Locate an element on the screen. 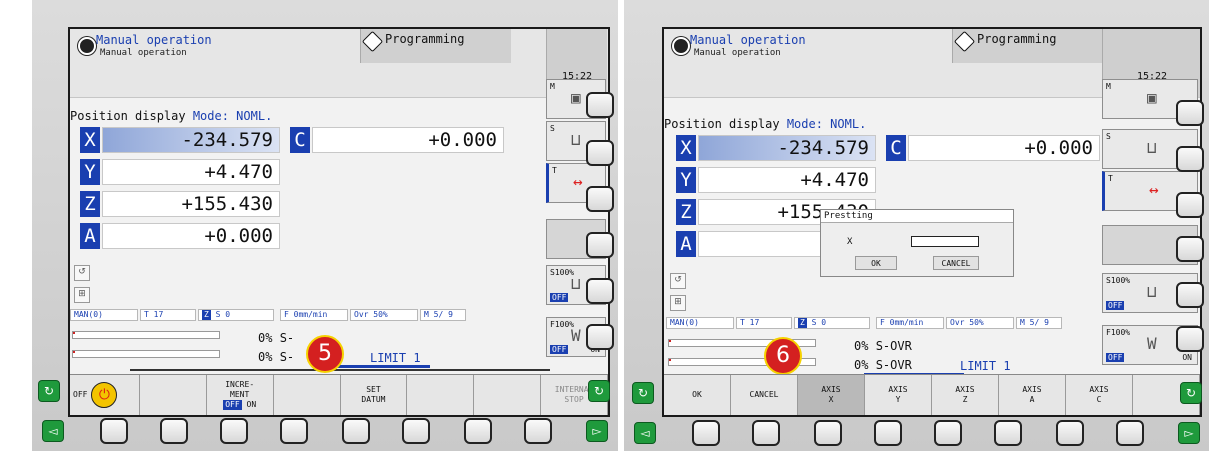 The width and height of the screenshot is (1209, 451). dialog-field-label: X is located at coordinates (850, 242).